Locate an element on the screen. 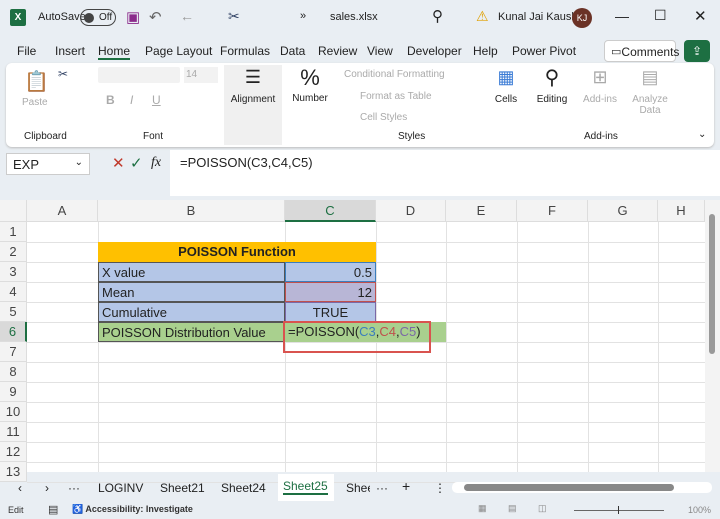 The width and height of the screenshot is (720, 519). column-header-b: B is located at coordinates (191, 211).